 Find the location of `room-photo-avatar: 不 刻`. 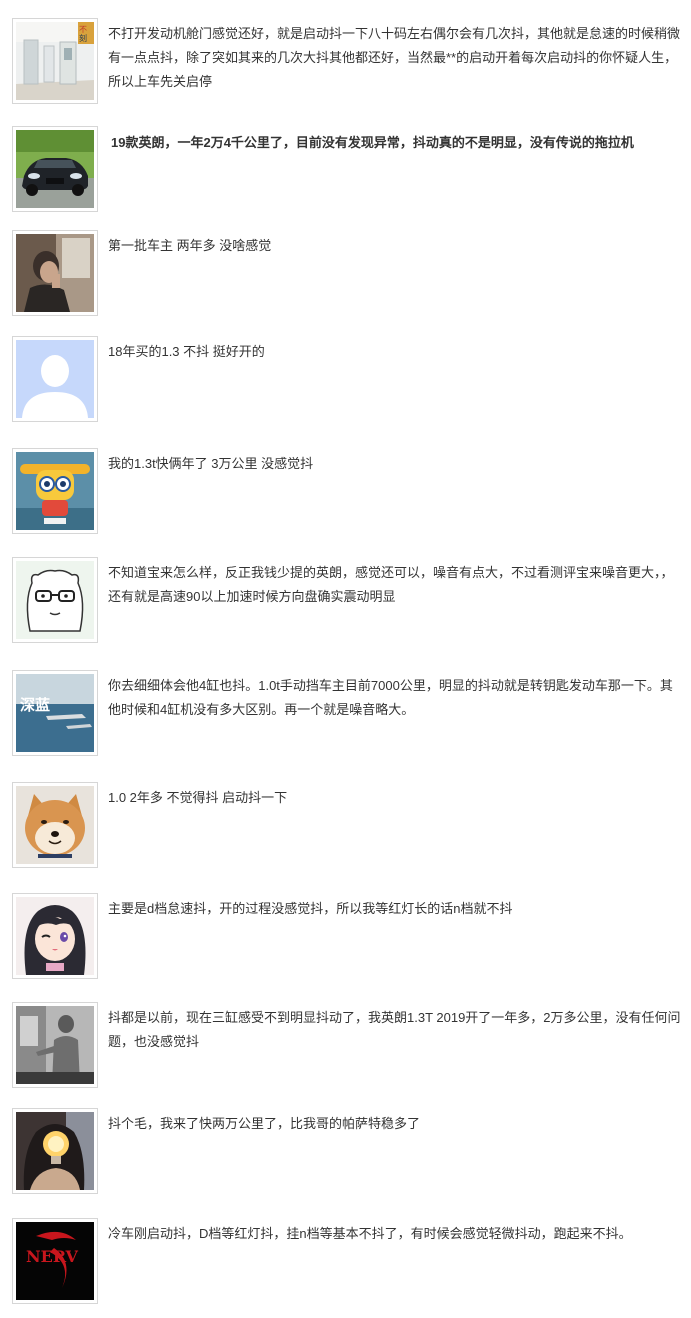

room-photo-avatar: 不 刻 is located at coordinates (55, 61).